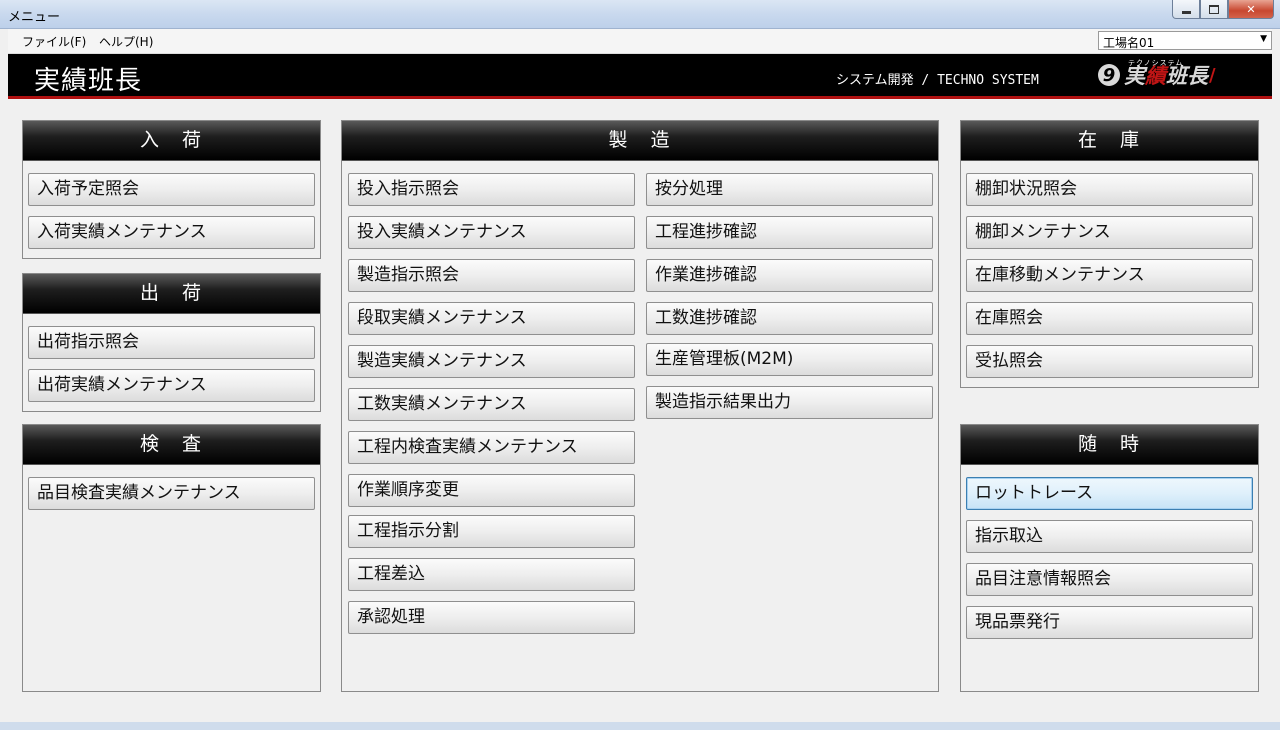  What do you see at coordinates (491, 275) in the screenshot?
I see `menu-button: 製造指示照会` at bounding box center [491, 275].